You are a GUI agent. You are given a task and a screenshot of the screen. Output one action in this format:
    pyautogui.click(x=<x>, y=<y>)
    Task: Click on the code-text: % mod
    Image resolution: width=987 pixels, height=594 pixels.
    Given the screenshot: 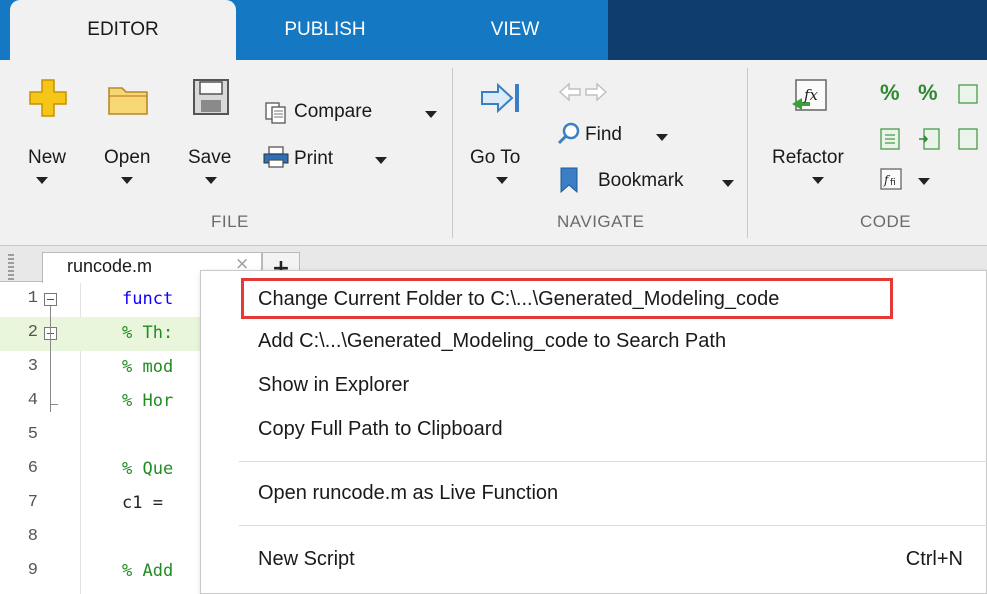 What is the action you would take?
    pyautogui.click(x=148, y=367)
    